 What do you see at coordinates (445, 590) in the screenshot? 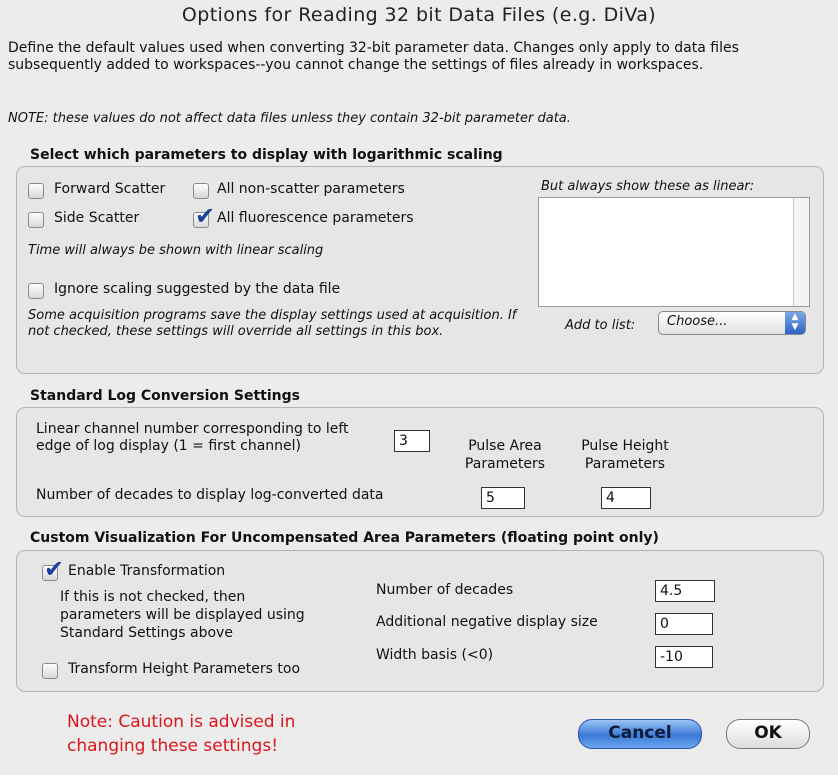
I see `num-decades-label: Number of decades` at bounding box center [445, 590].